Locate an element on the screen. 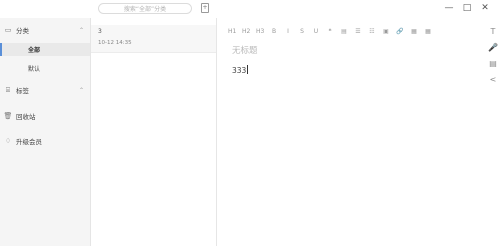 Image resolution: width=499 pixels, height=246 pixels. new-note-icon: + is located at coordinates (205, 8).